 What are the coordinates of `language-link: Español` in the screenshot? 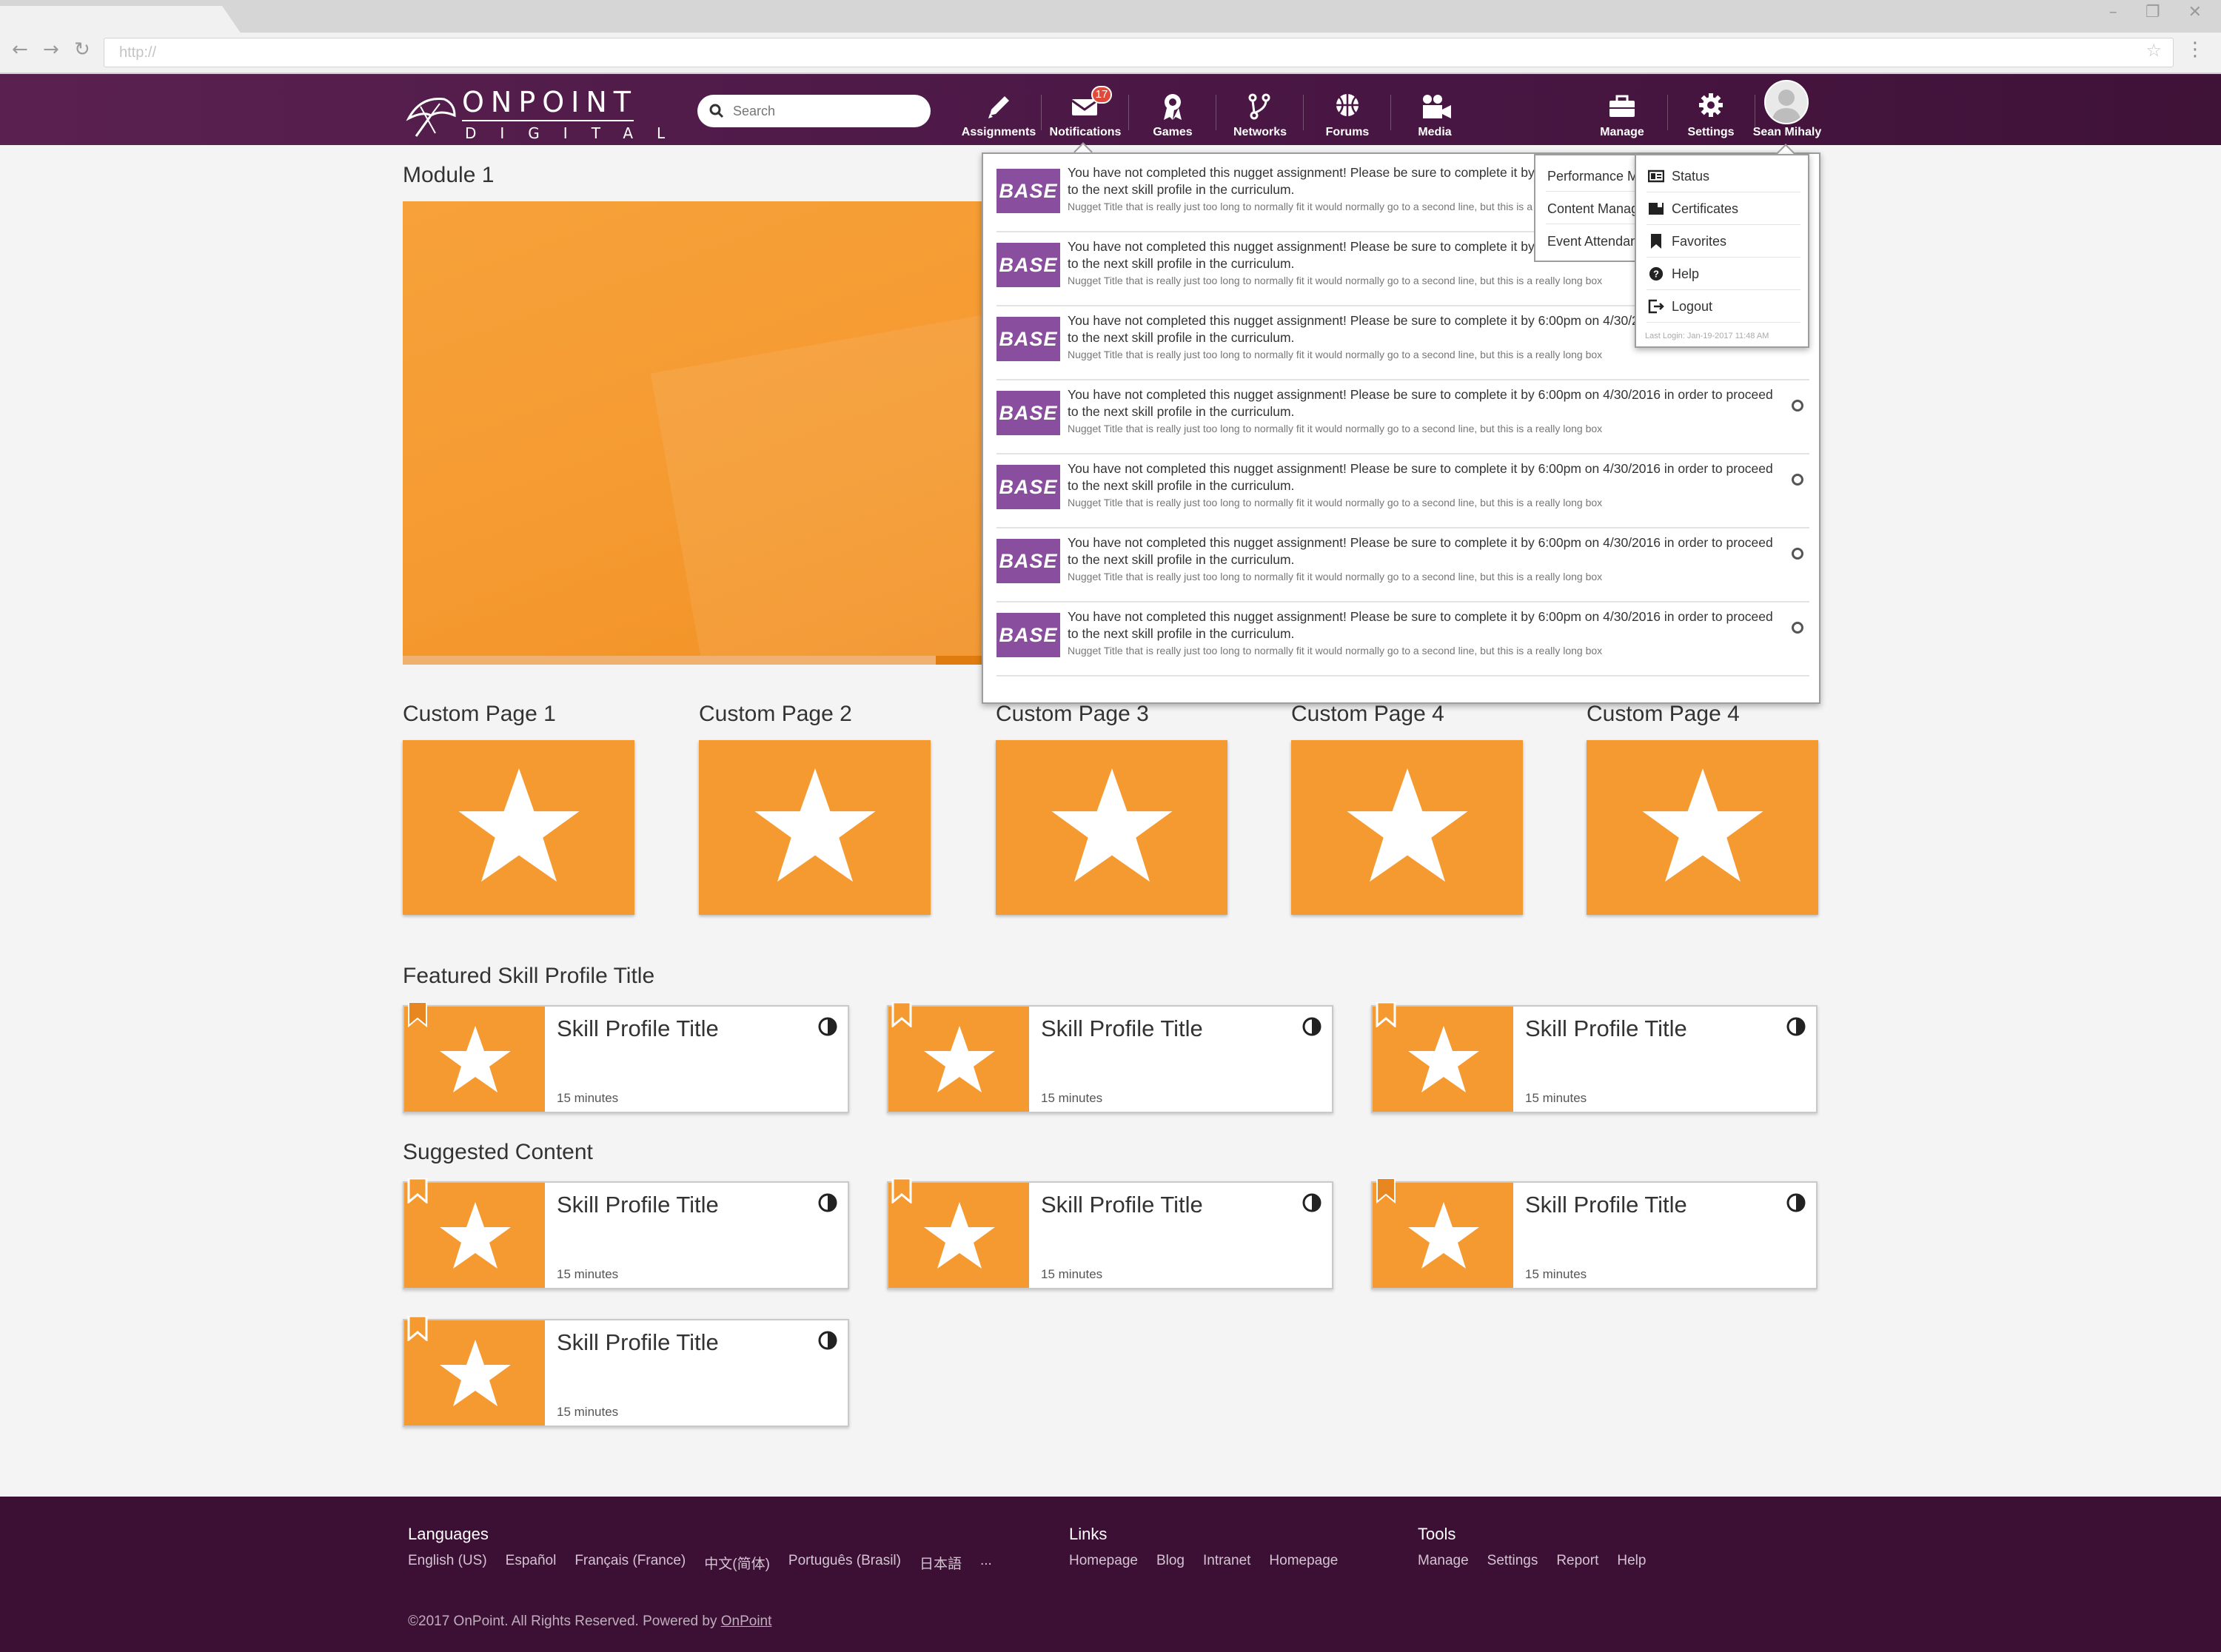 It's located at (531, 1563).